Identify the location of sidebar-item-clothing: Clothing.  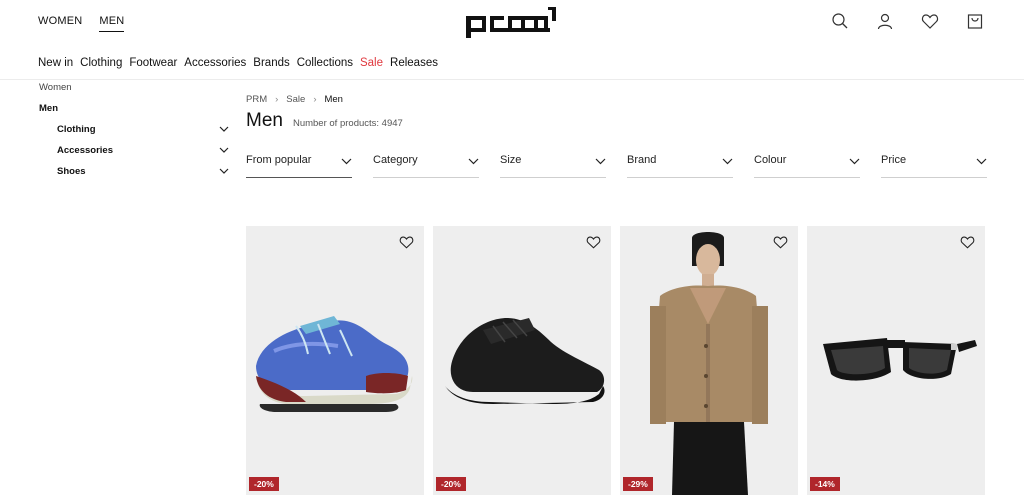
(143, 129).